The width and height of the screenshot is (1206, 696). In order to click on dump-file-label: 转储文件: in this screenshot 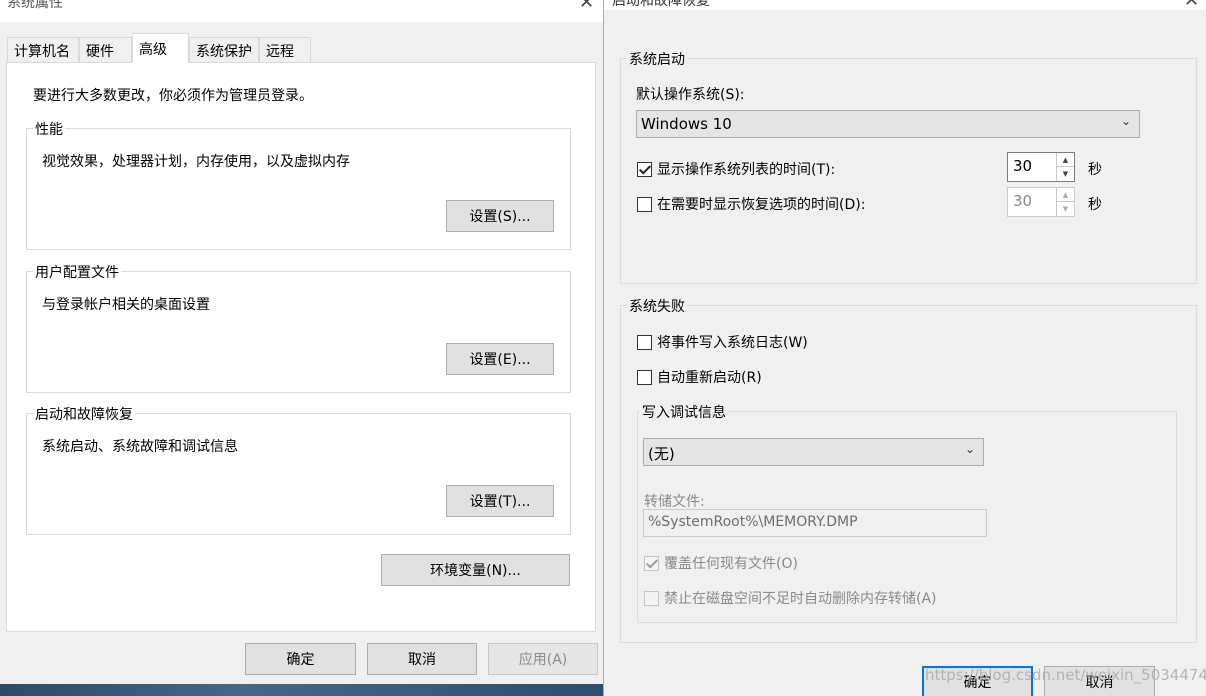, I will do `click(674, 502)`.